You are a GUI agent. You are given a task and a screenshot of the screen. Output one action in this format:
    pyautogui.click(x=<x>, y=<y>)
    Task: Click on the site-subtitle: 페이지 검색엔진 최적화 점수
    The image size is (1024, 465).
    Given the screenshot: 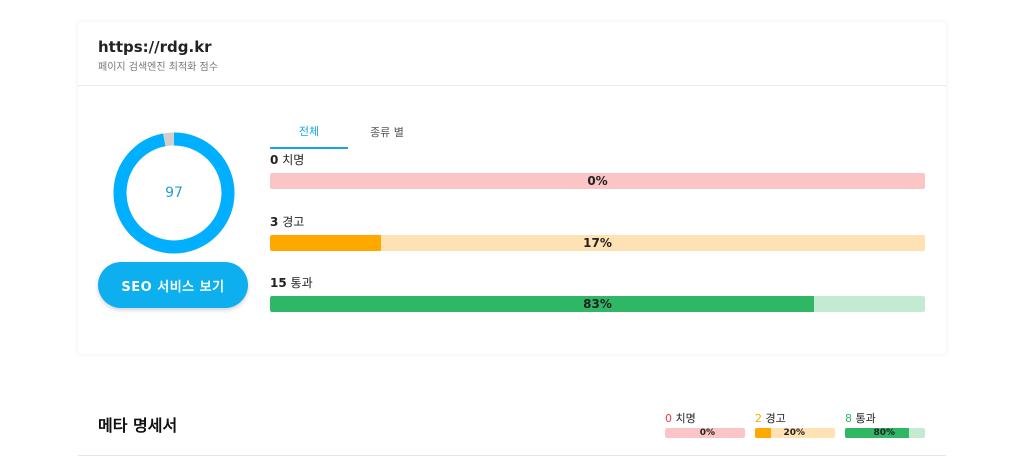 What is the action you would take?
    pyautogui.click(x=158, y=67)
    